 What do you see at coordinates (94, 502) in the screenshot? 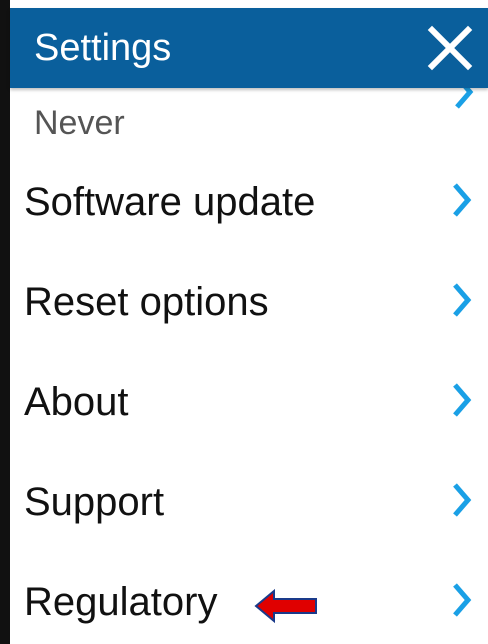
I see `menu-item-label: Support` at bounding box center [94, 502].